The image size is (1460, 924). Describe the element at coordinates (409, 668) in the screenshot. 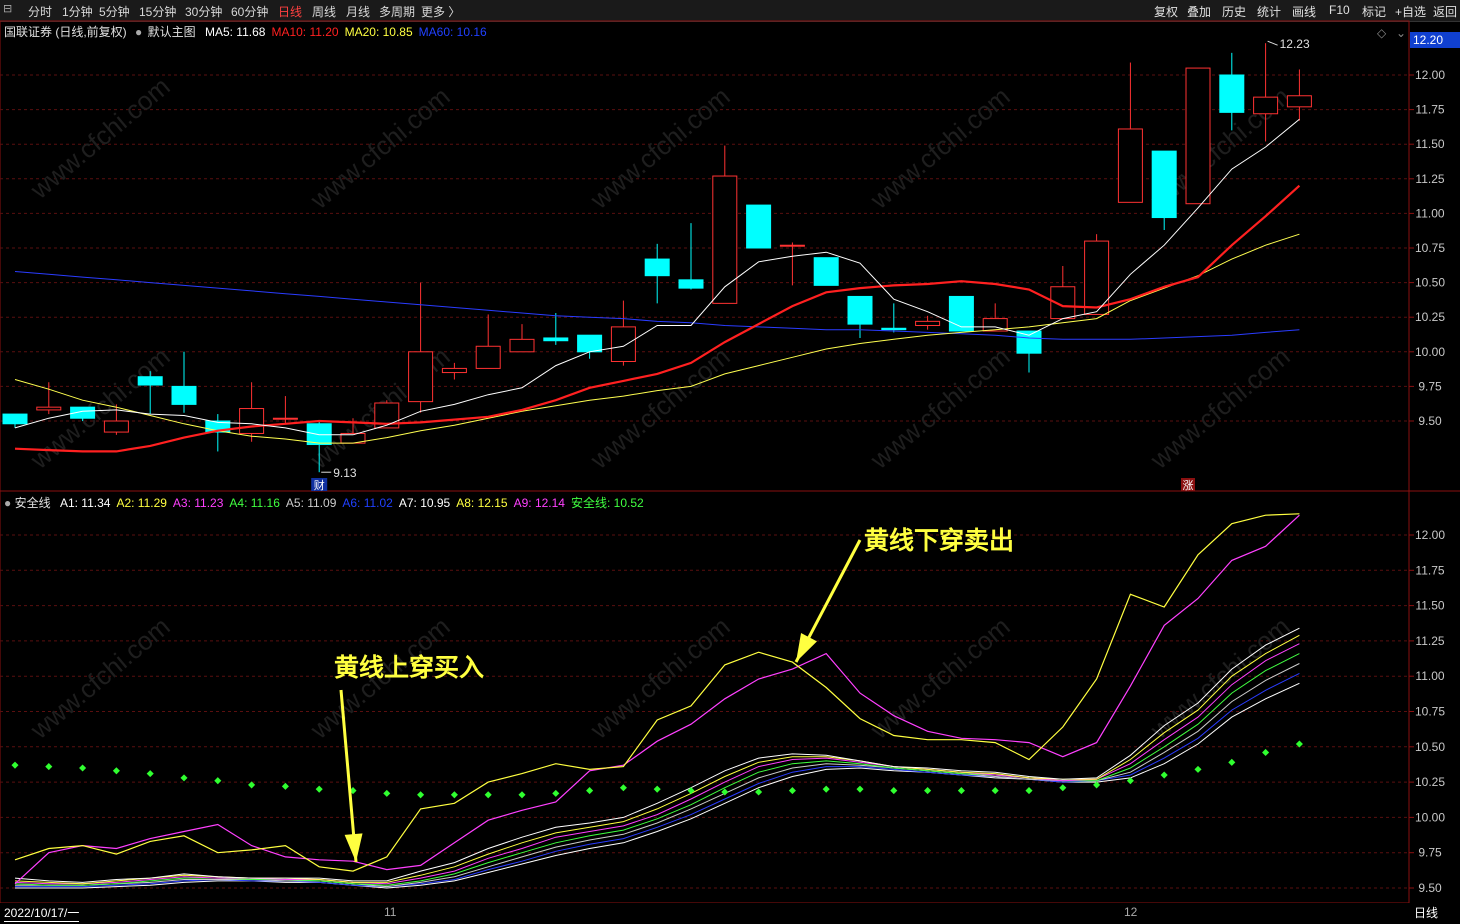

I see `buy-annotation: 黄线上穿买入` at that location.